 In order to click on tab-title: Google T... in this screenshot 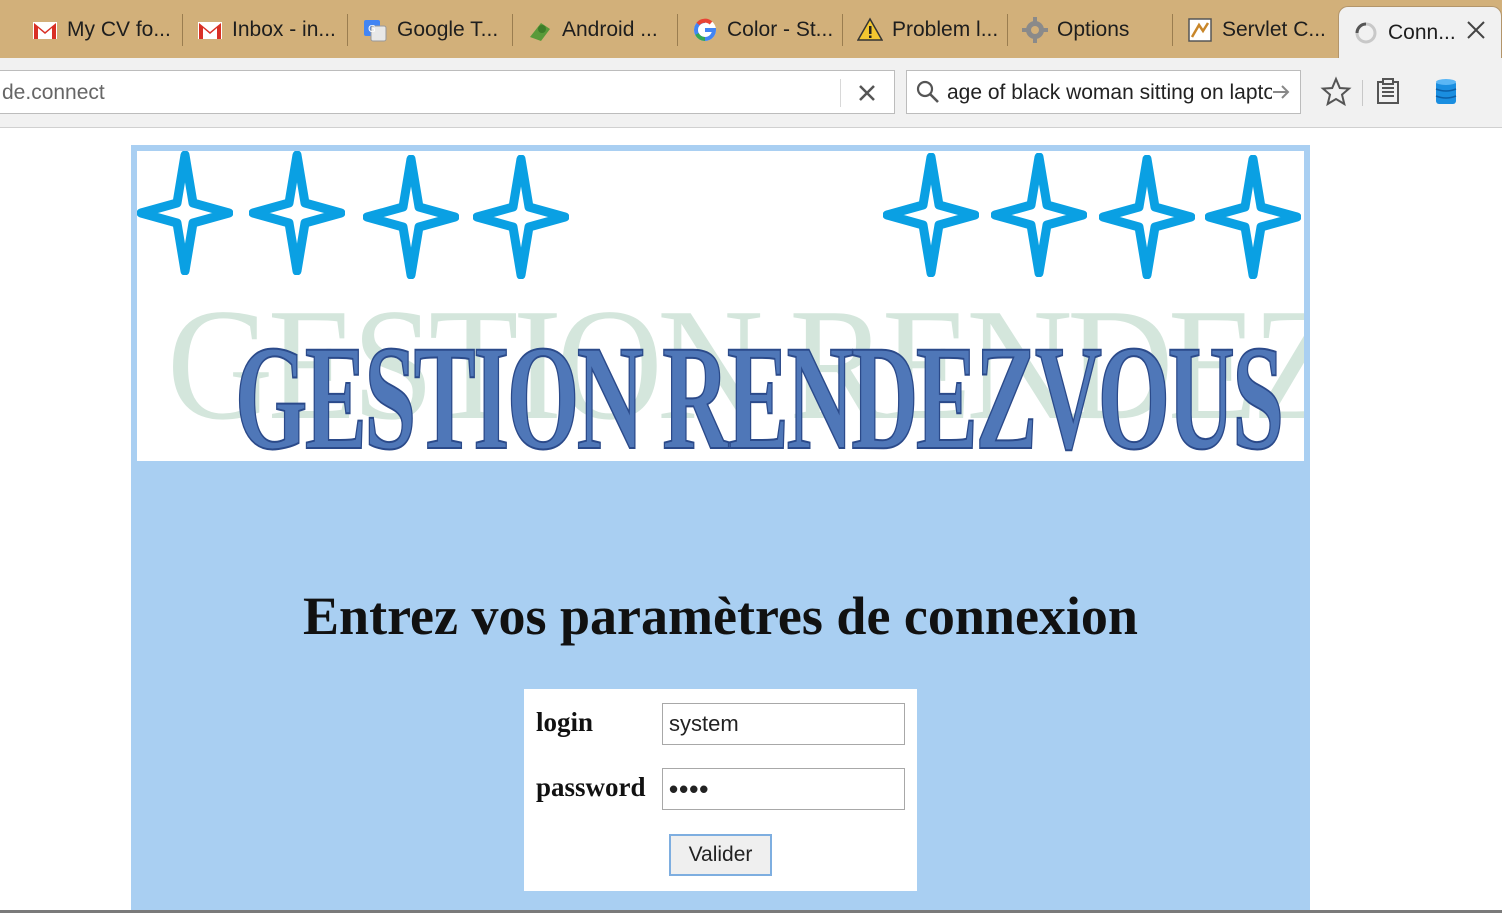, I will do `click(448, 29)`.